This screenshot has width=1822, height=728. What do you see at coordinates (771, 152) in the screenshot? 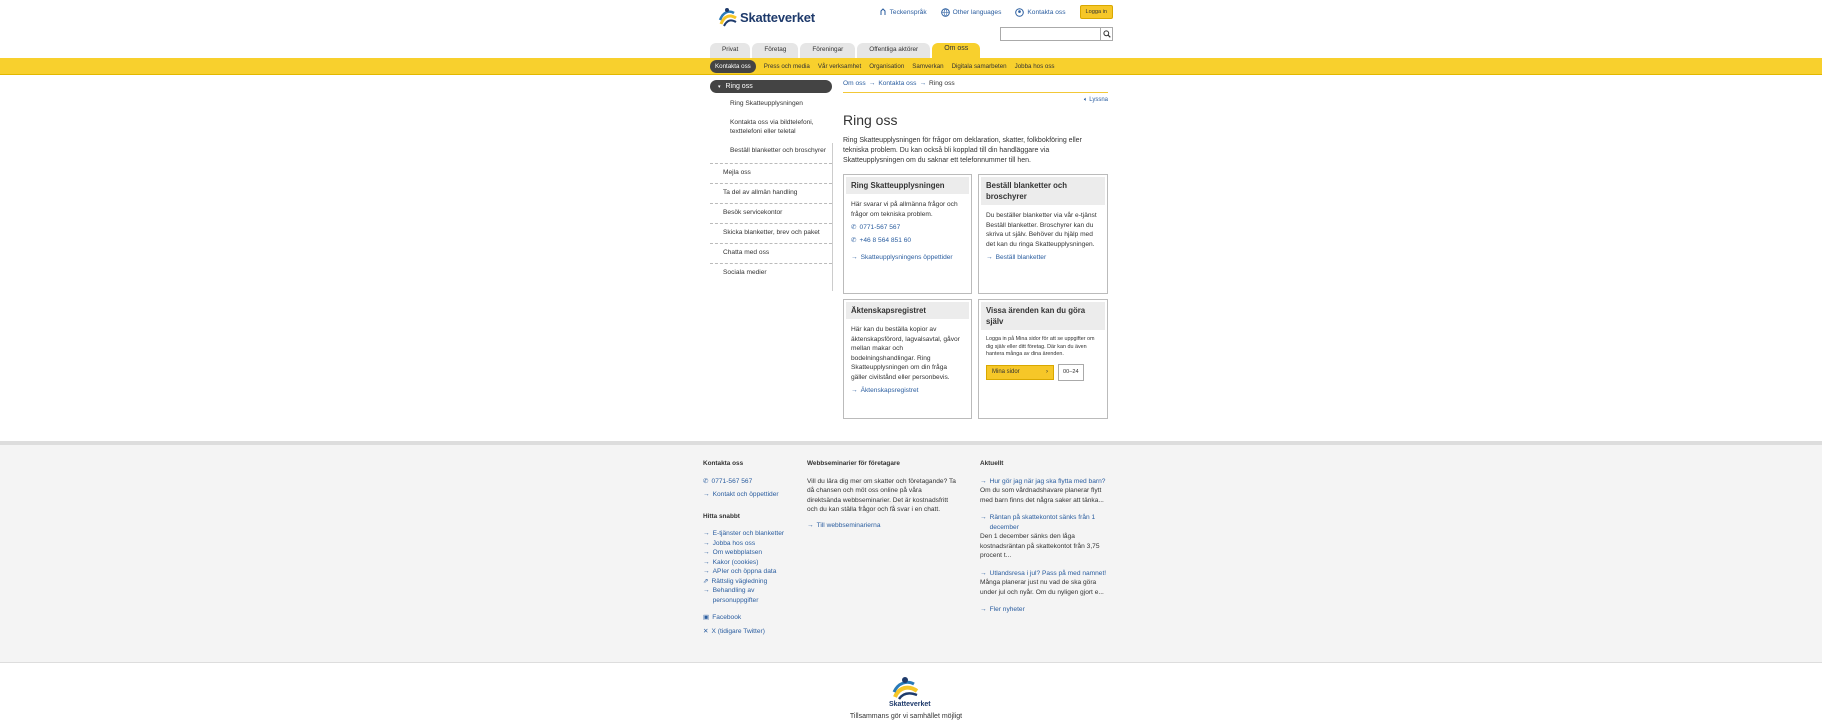
I see `leftnav-subitem-bestall-blanketter: Beställ blanketter och broschyrer` at bounding box center [771, 152].